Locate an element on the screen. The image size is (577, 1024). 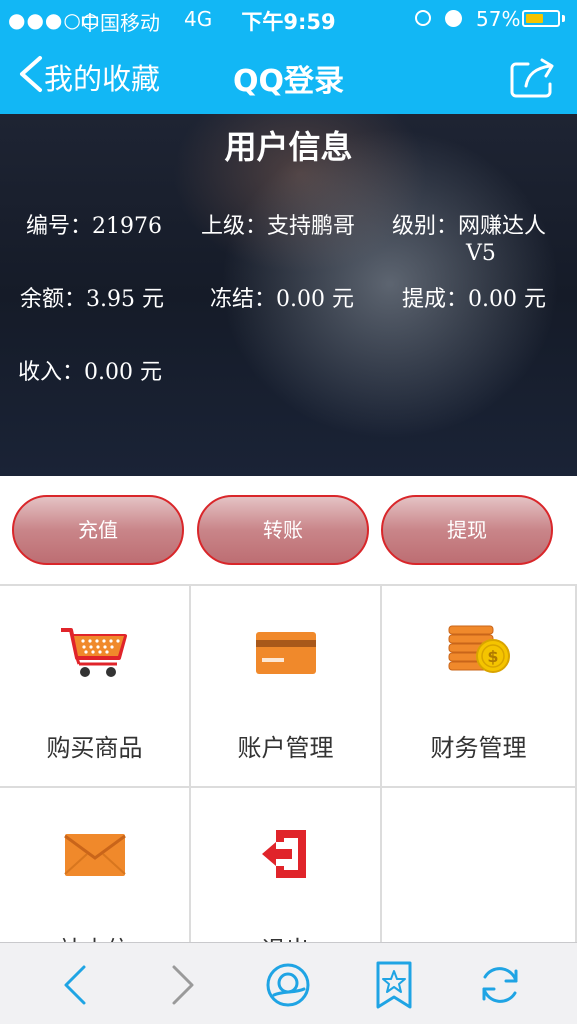
commission-row: 提成：0.00 元 is located at coordinates (474, 297).